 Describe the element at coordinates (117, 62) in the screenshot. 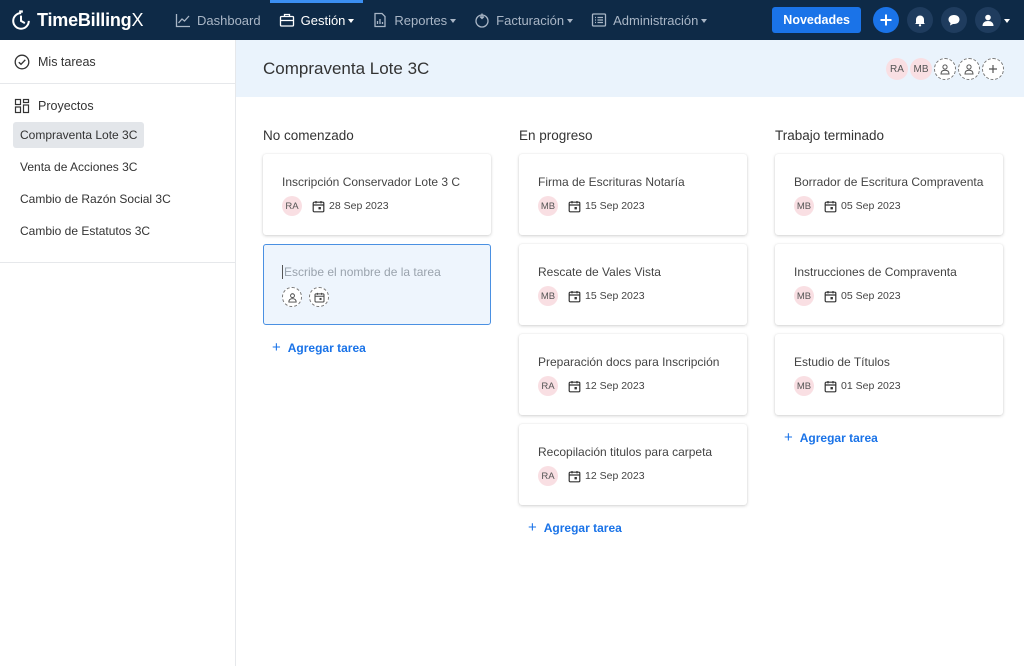

I see `my-tasks-link: Mis tareas` at that location.